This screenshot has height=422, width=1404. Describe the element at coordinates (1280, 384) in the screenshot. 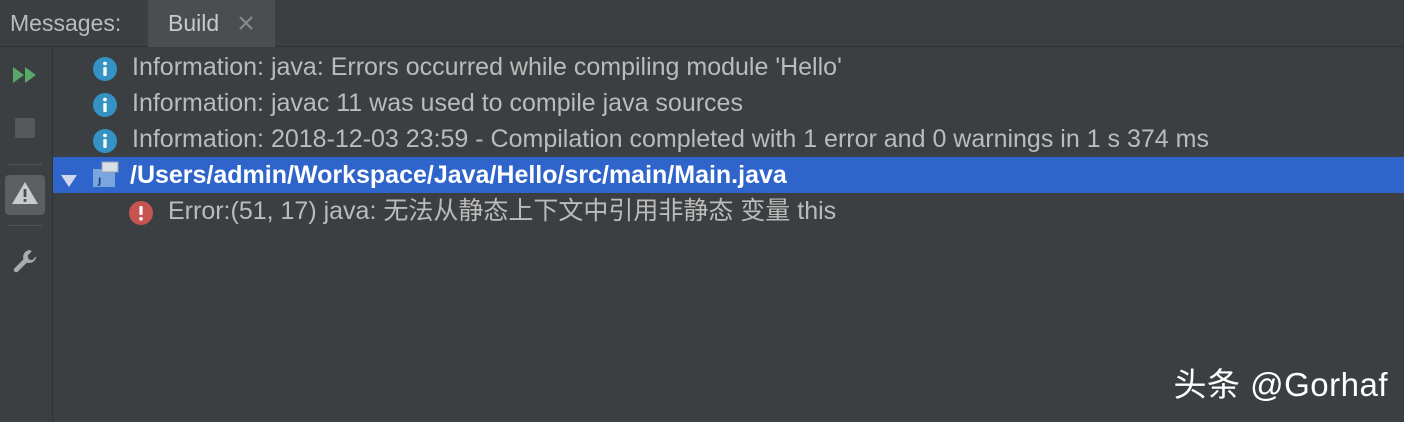

I see `watermark: 头条 @Gorhaf` at that location.